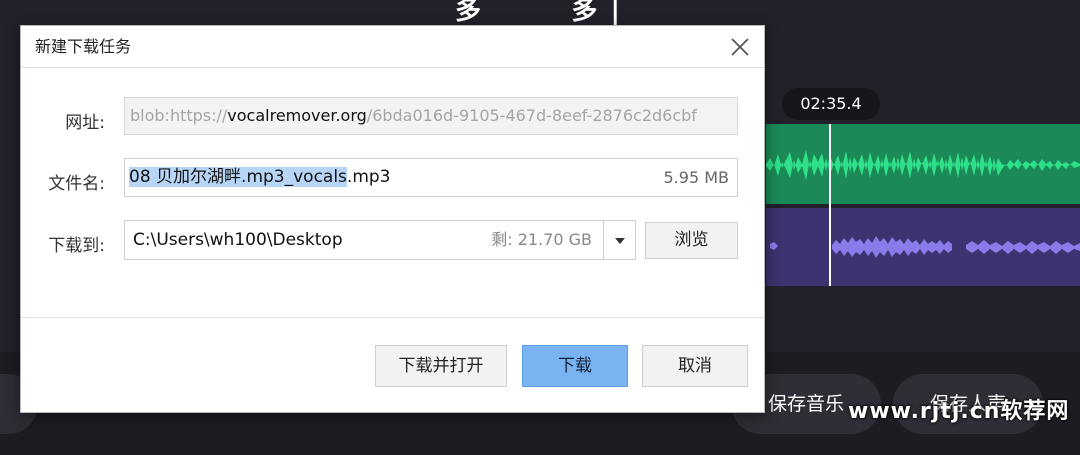 Image resolution: width=1080 pixels, height=455 pixels. What do you see at coordinates (76, 246) in the screenshot?
I see `destination-label: 下载到:` at bounding box center [76, 246].